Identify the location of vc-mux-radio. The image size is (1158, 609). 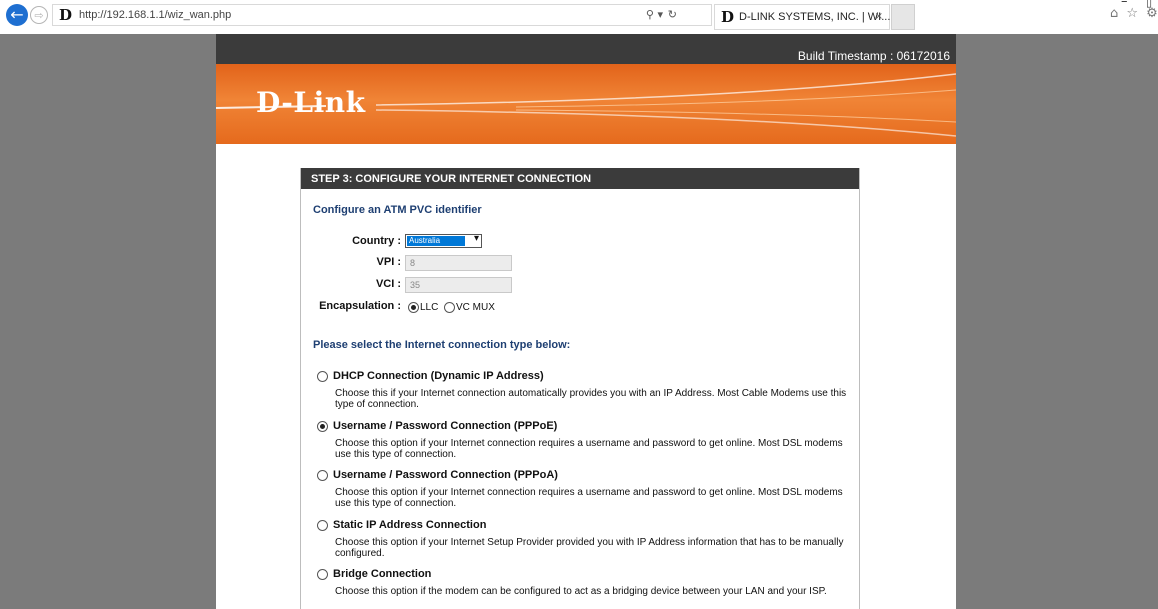
(449, 307).